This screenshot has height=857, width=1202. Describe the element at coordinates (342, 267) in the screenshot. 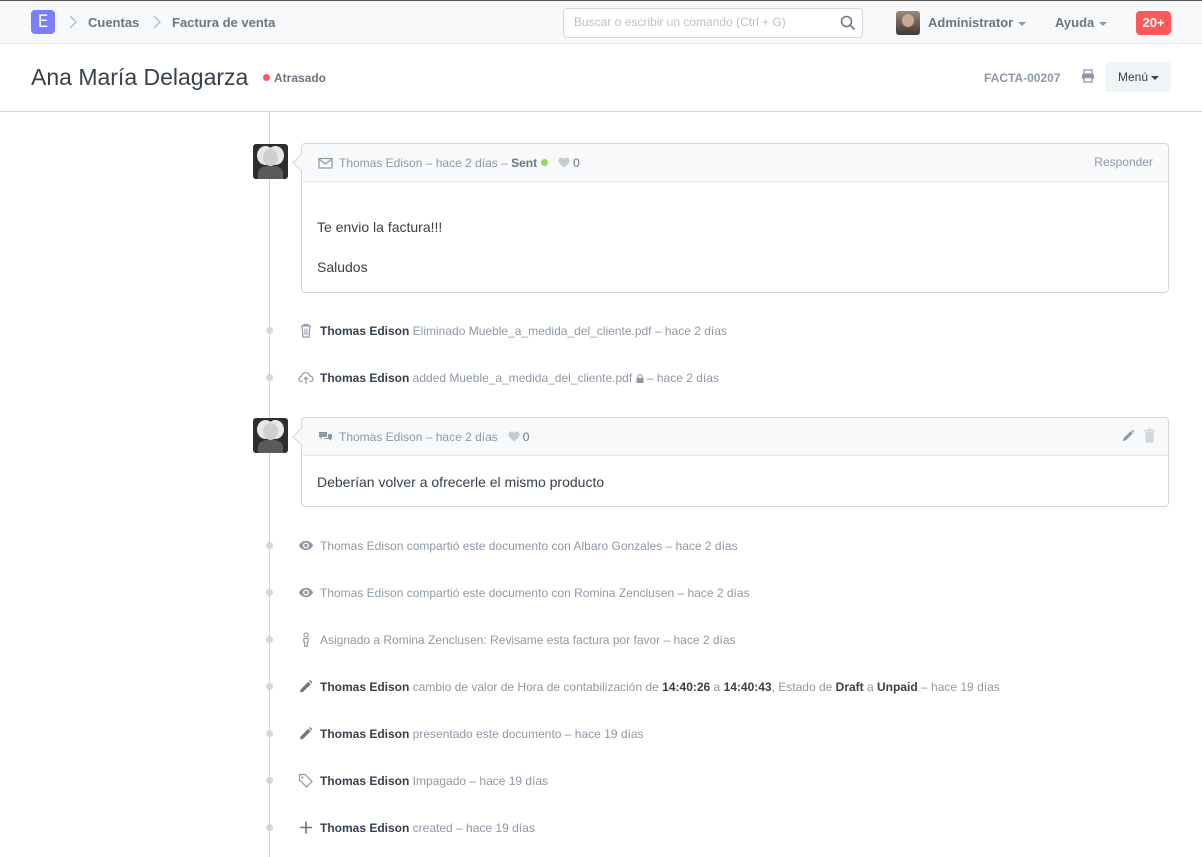

I see `email-line: Saludos` at that location.